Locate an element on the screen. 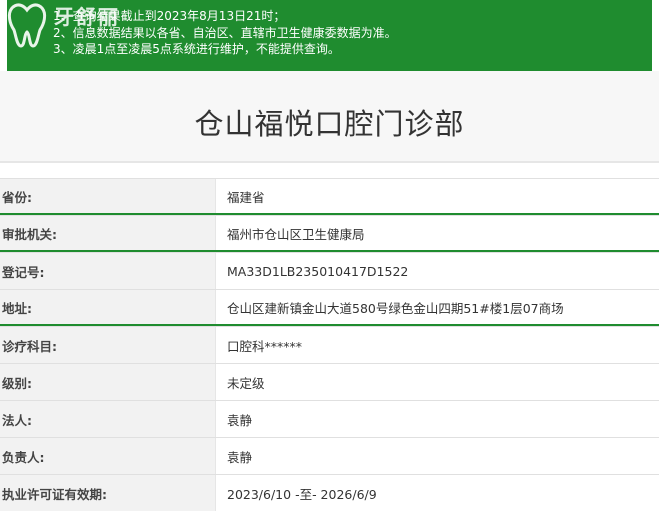 Image resolution: width=659 pixels, height=513 pixels. row-value: 未定级 is located at coordinates (437, 382).